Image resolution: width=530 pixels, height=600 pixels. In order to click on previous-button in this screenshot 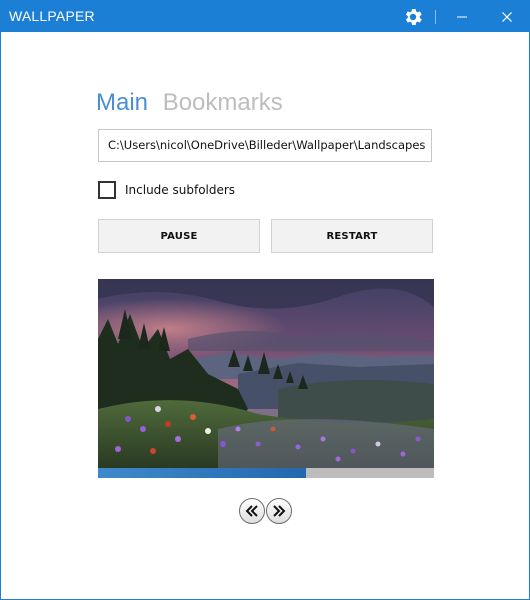, I will do `click(252, 511)`.